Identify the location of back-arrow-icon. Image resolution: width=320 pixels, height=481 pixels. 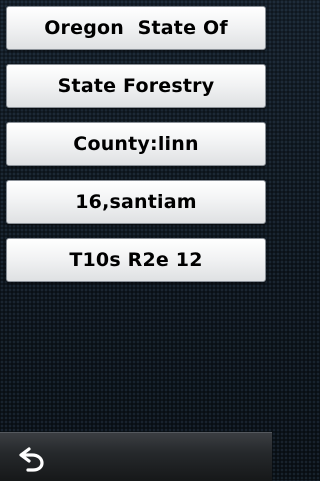
(31, 459).